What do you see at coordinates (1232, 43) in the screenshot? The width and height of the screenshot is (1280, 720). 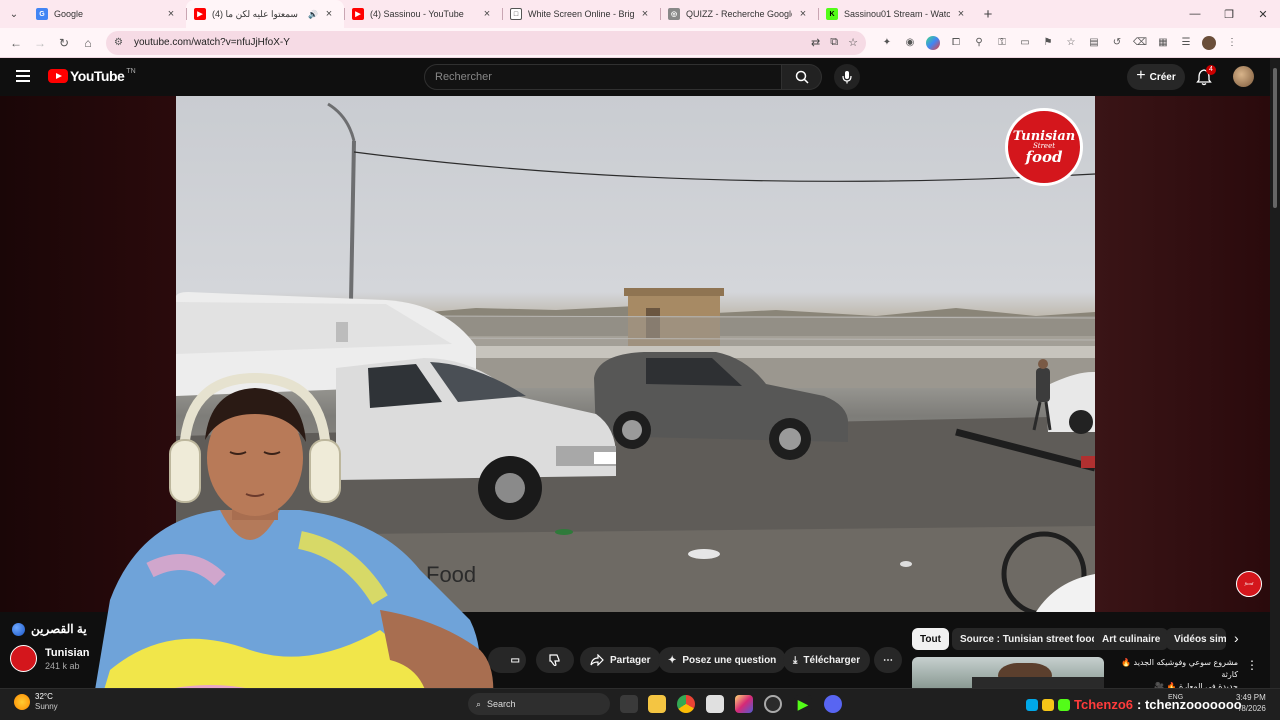 I see `browser-menu-icon: ⋮` at bounding box center [1232, 43].